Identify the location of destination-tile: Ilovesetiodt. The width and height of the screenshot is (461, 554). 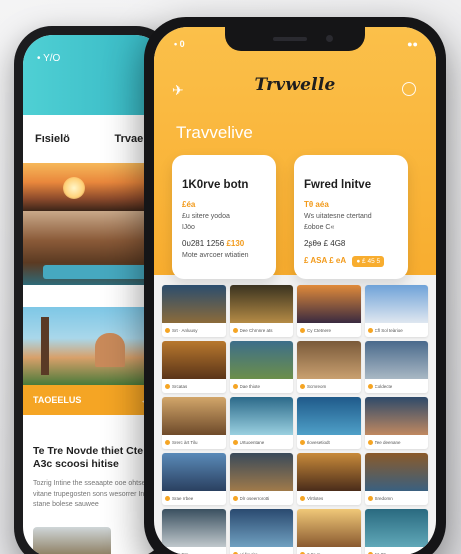
(329, 423).